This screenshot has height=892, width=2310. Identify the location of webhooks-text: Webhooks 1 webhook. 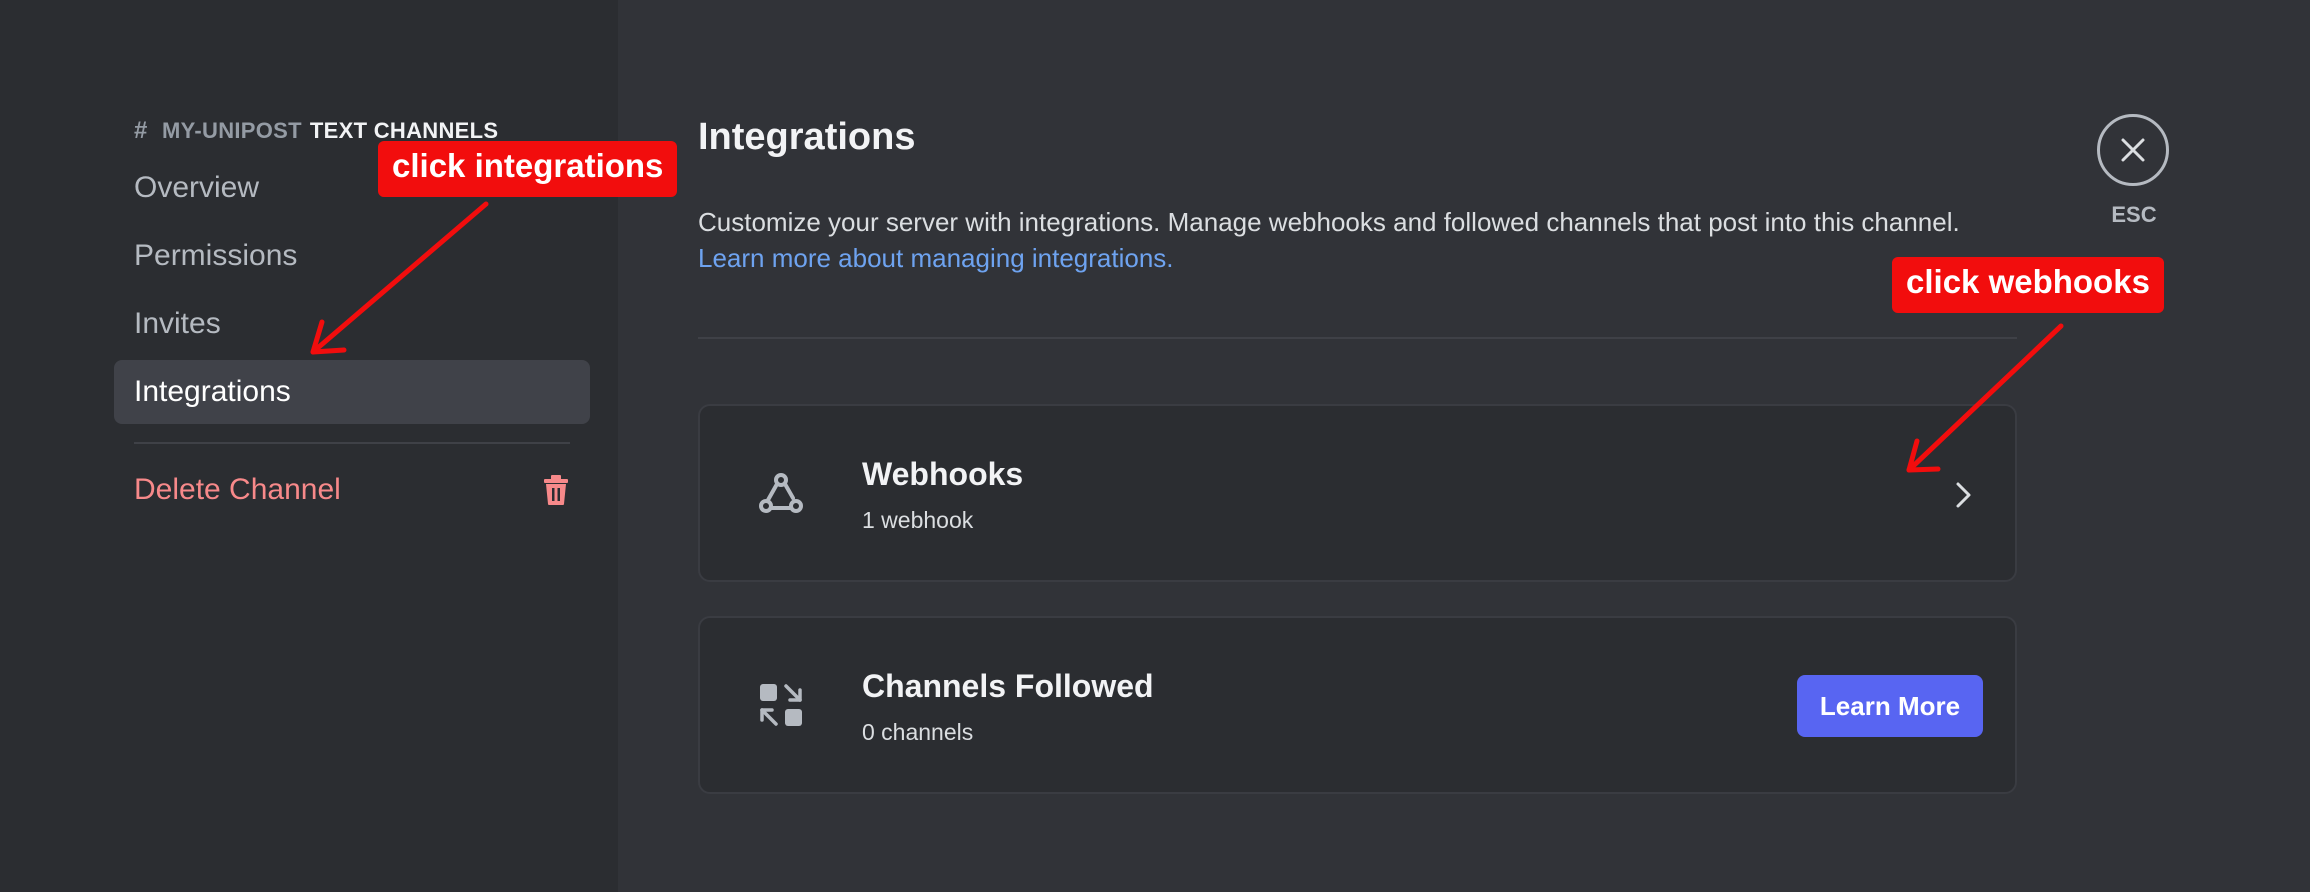
(942, 495).